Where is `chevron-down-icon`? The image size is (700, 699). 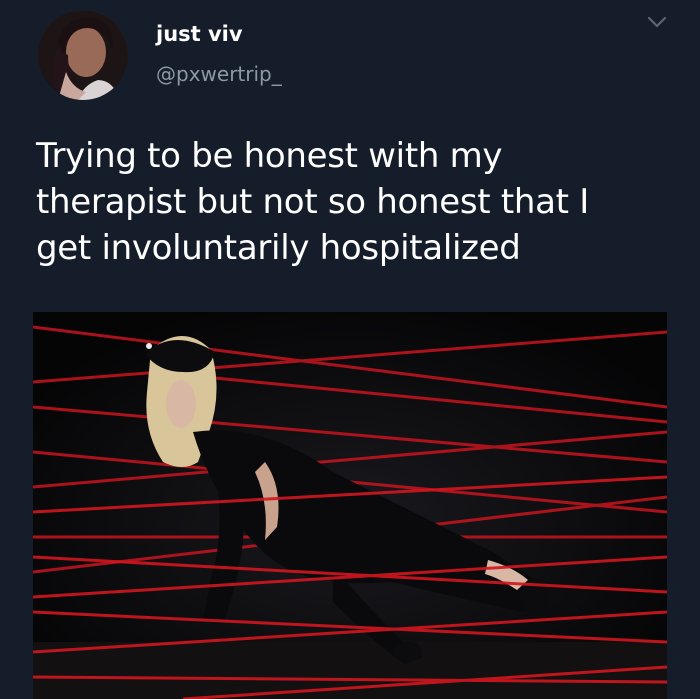
chevron-down-icon is located at coordinates (657, 22).